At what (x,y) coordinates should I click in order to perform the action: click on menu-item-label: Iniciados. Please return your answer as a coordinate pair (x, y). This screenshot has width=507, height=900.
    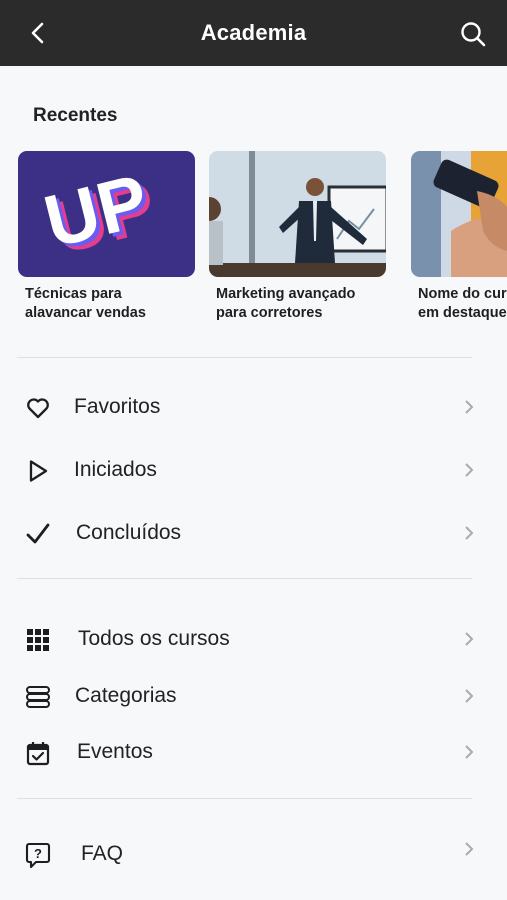
    Looking at the image, I should click on (115, 469).